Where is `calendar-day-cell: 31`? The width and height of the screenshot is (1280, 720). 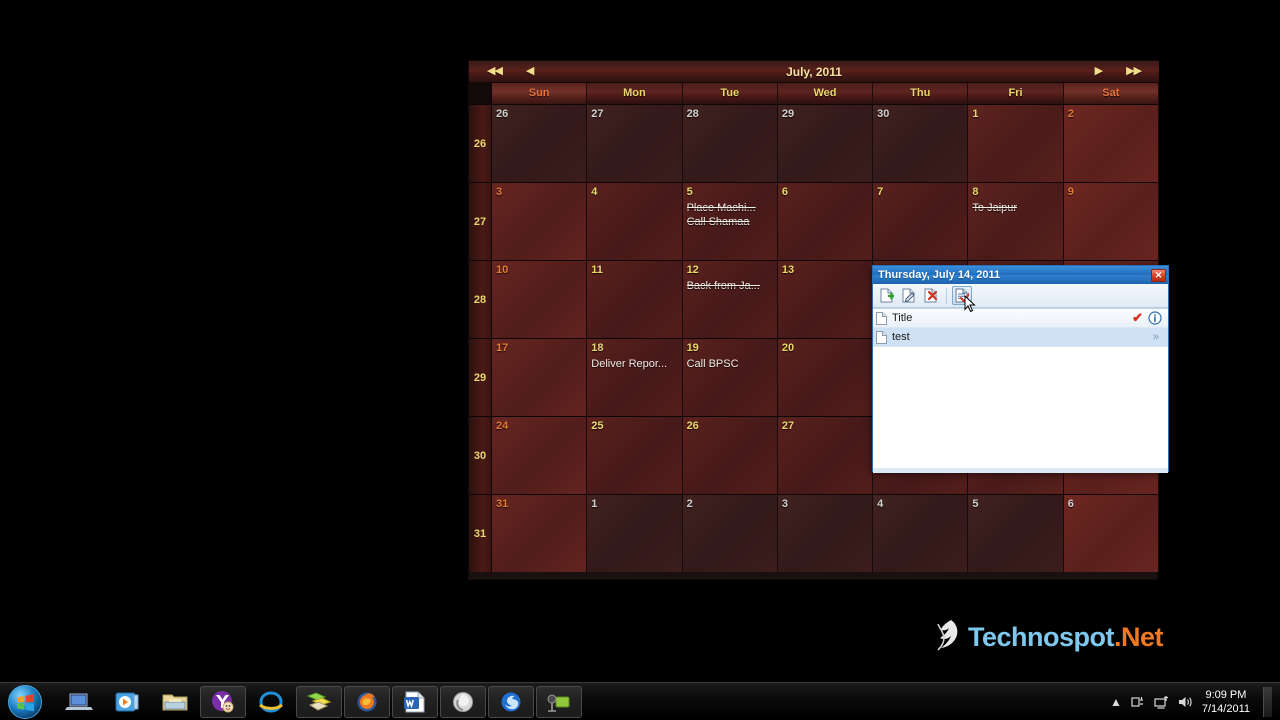
calendar-day-cell: 31 is located at coordinates (540, 533).